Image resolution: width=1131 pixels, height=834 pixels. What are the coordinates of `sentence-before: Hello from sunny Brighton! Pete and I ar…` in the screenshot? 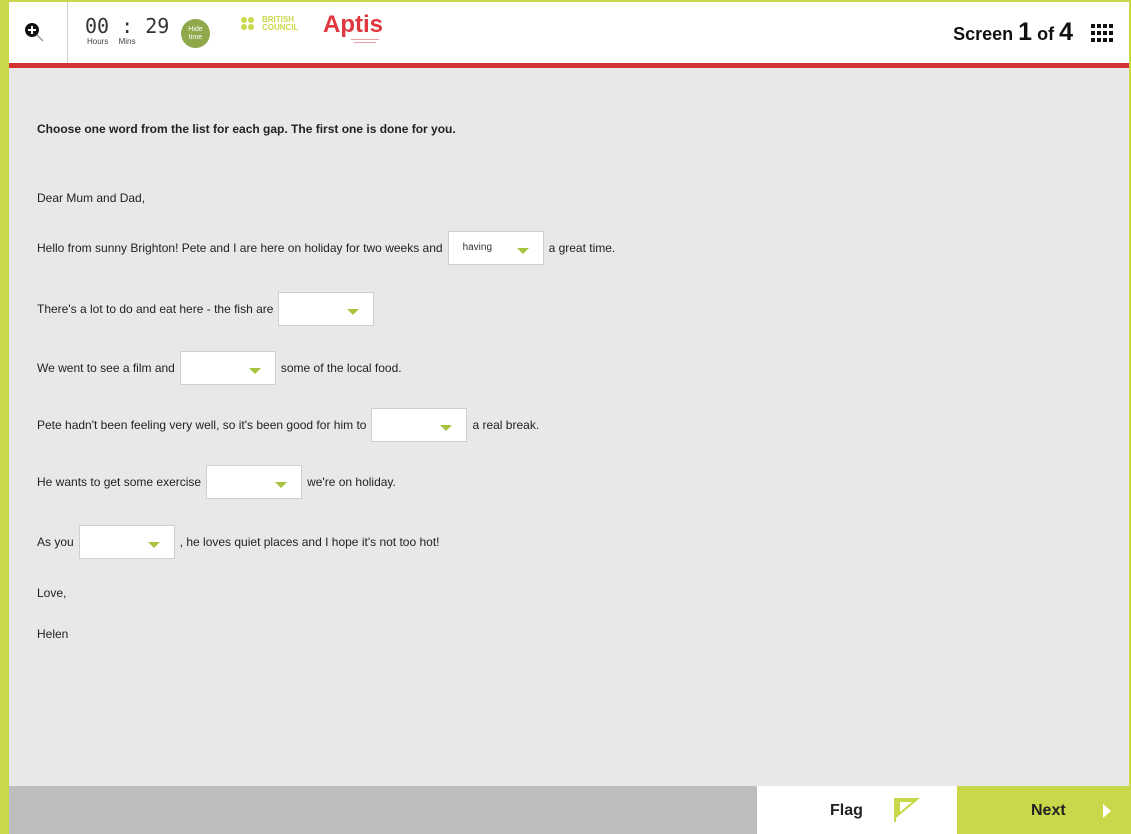 It's located at (240, 248).